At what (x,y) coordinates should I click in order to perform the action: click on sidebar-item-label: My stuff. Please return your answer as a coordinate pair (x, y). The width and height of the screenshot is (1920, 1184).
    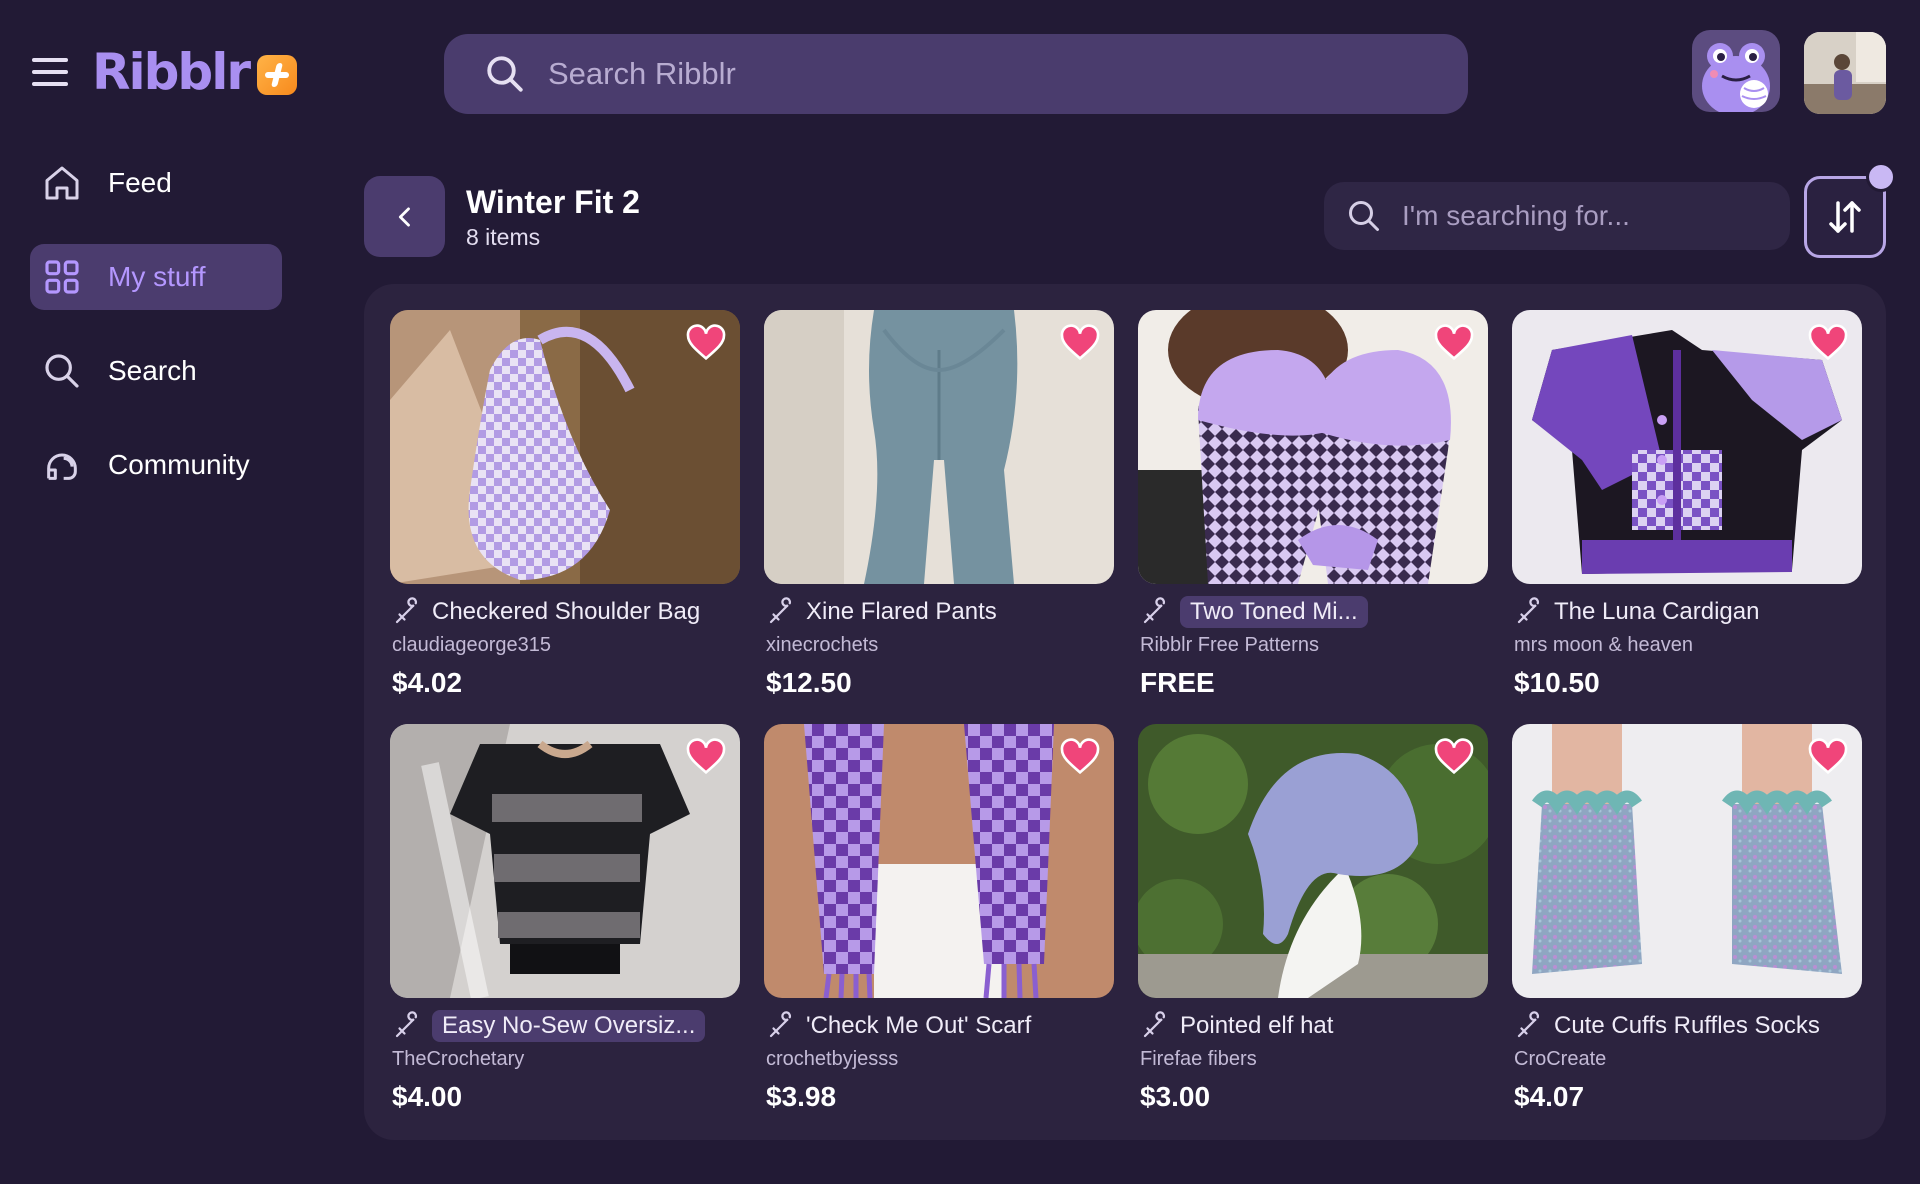
    Looking at the image, I should click on (157, 276).